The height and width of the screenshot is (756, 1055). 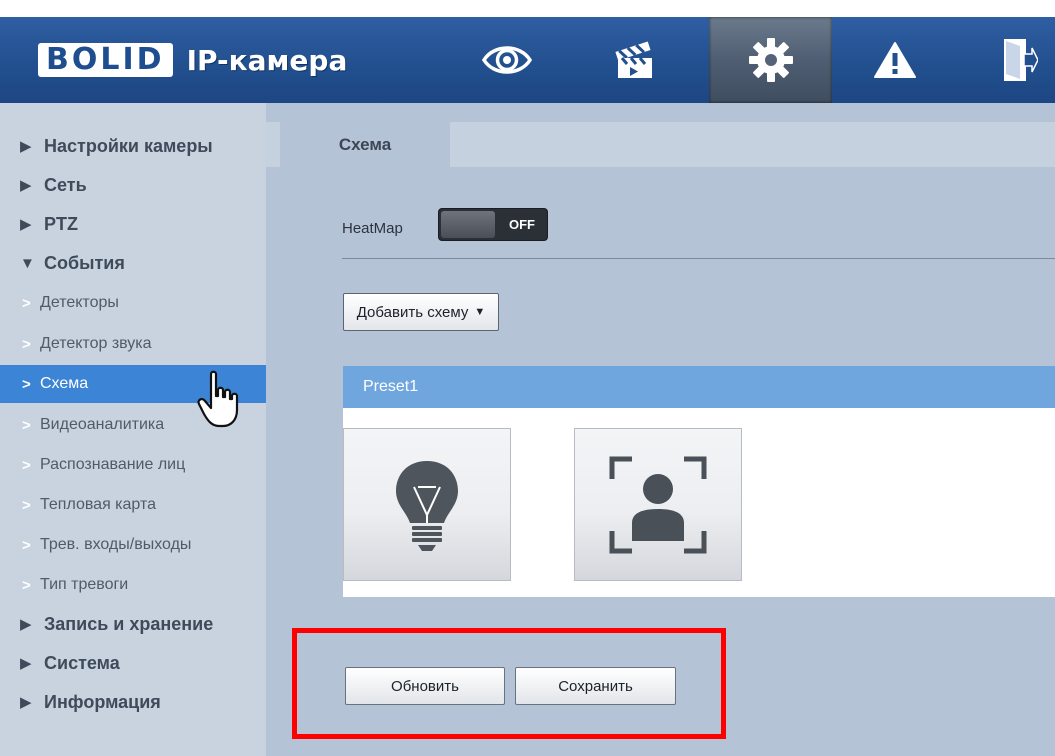 I want to click on logout-nav, so click(x=1020, y=60).